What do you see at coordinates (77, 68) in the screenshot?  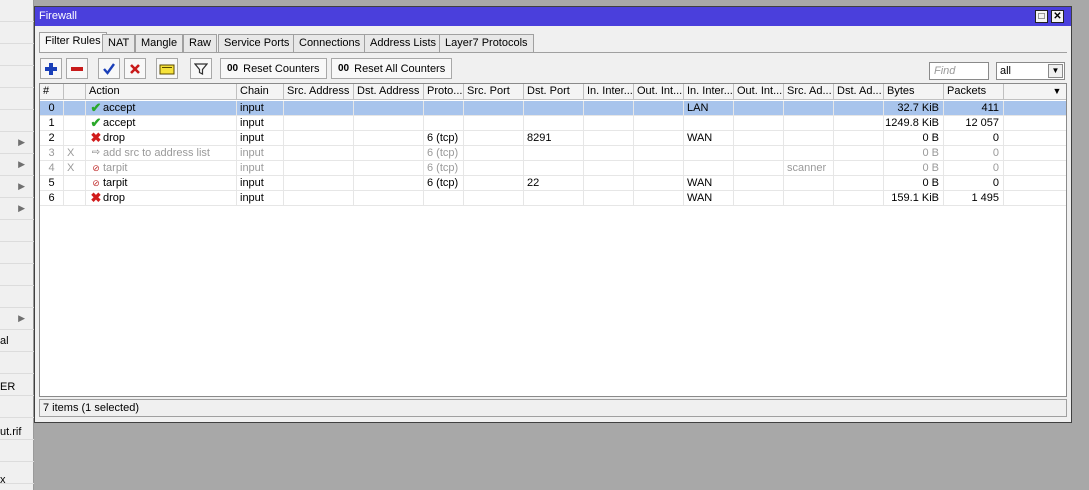 I see `remove-button` at bounding box center [77, 68].